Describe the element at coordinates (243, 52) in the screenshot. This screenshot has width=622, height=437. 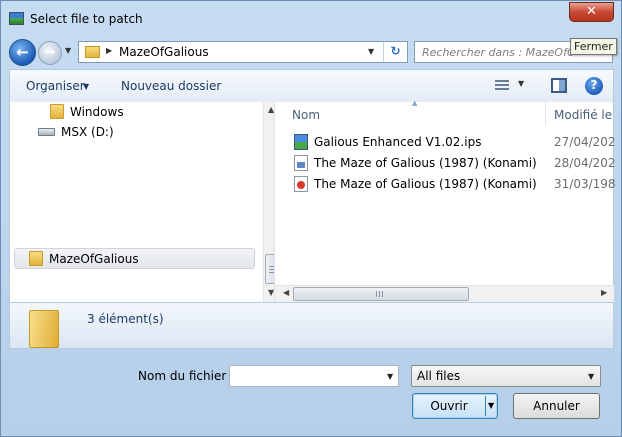
I see `address-bar: ▶ MazeOfGalious ▼ ↻` at that location.